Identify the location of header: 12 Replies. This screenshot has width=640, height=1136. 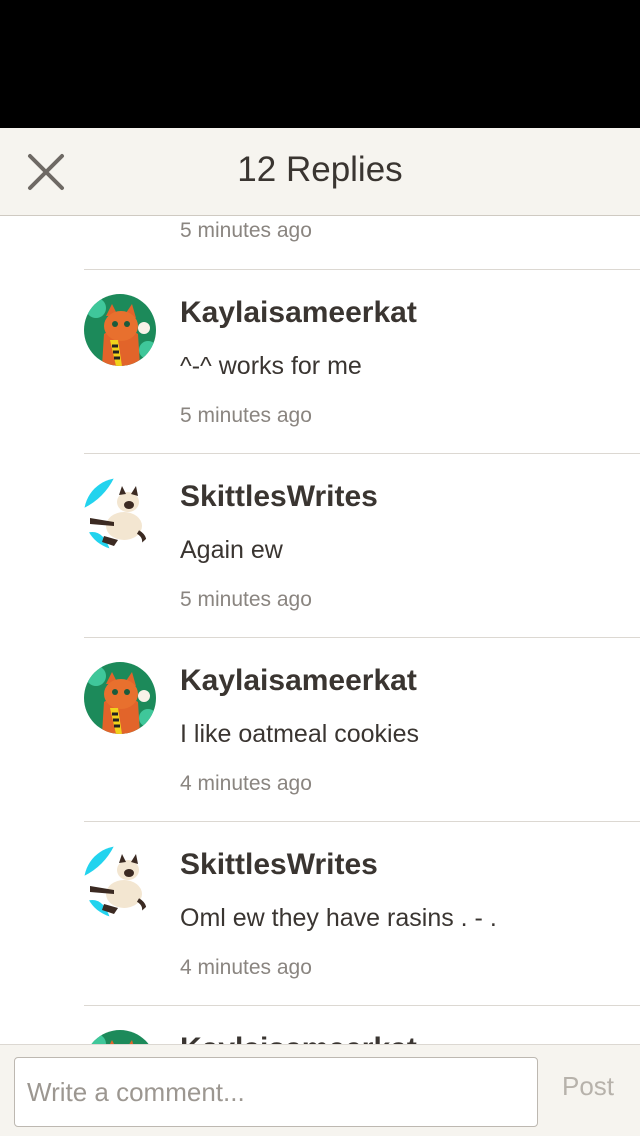
(320, 172).